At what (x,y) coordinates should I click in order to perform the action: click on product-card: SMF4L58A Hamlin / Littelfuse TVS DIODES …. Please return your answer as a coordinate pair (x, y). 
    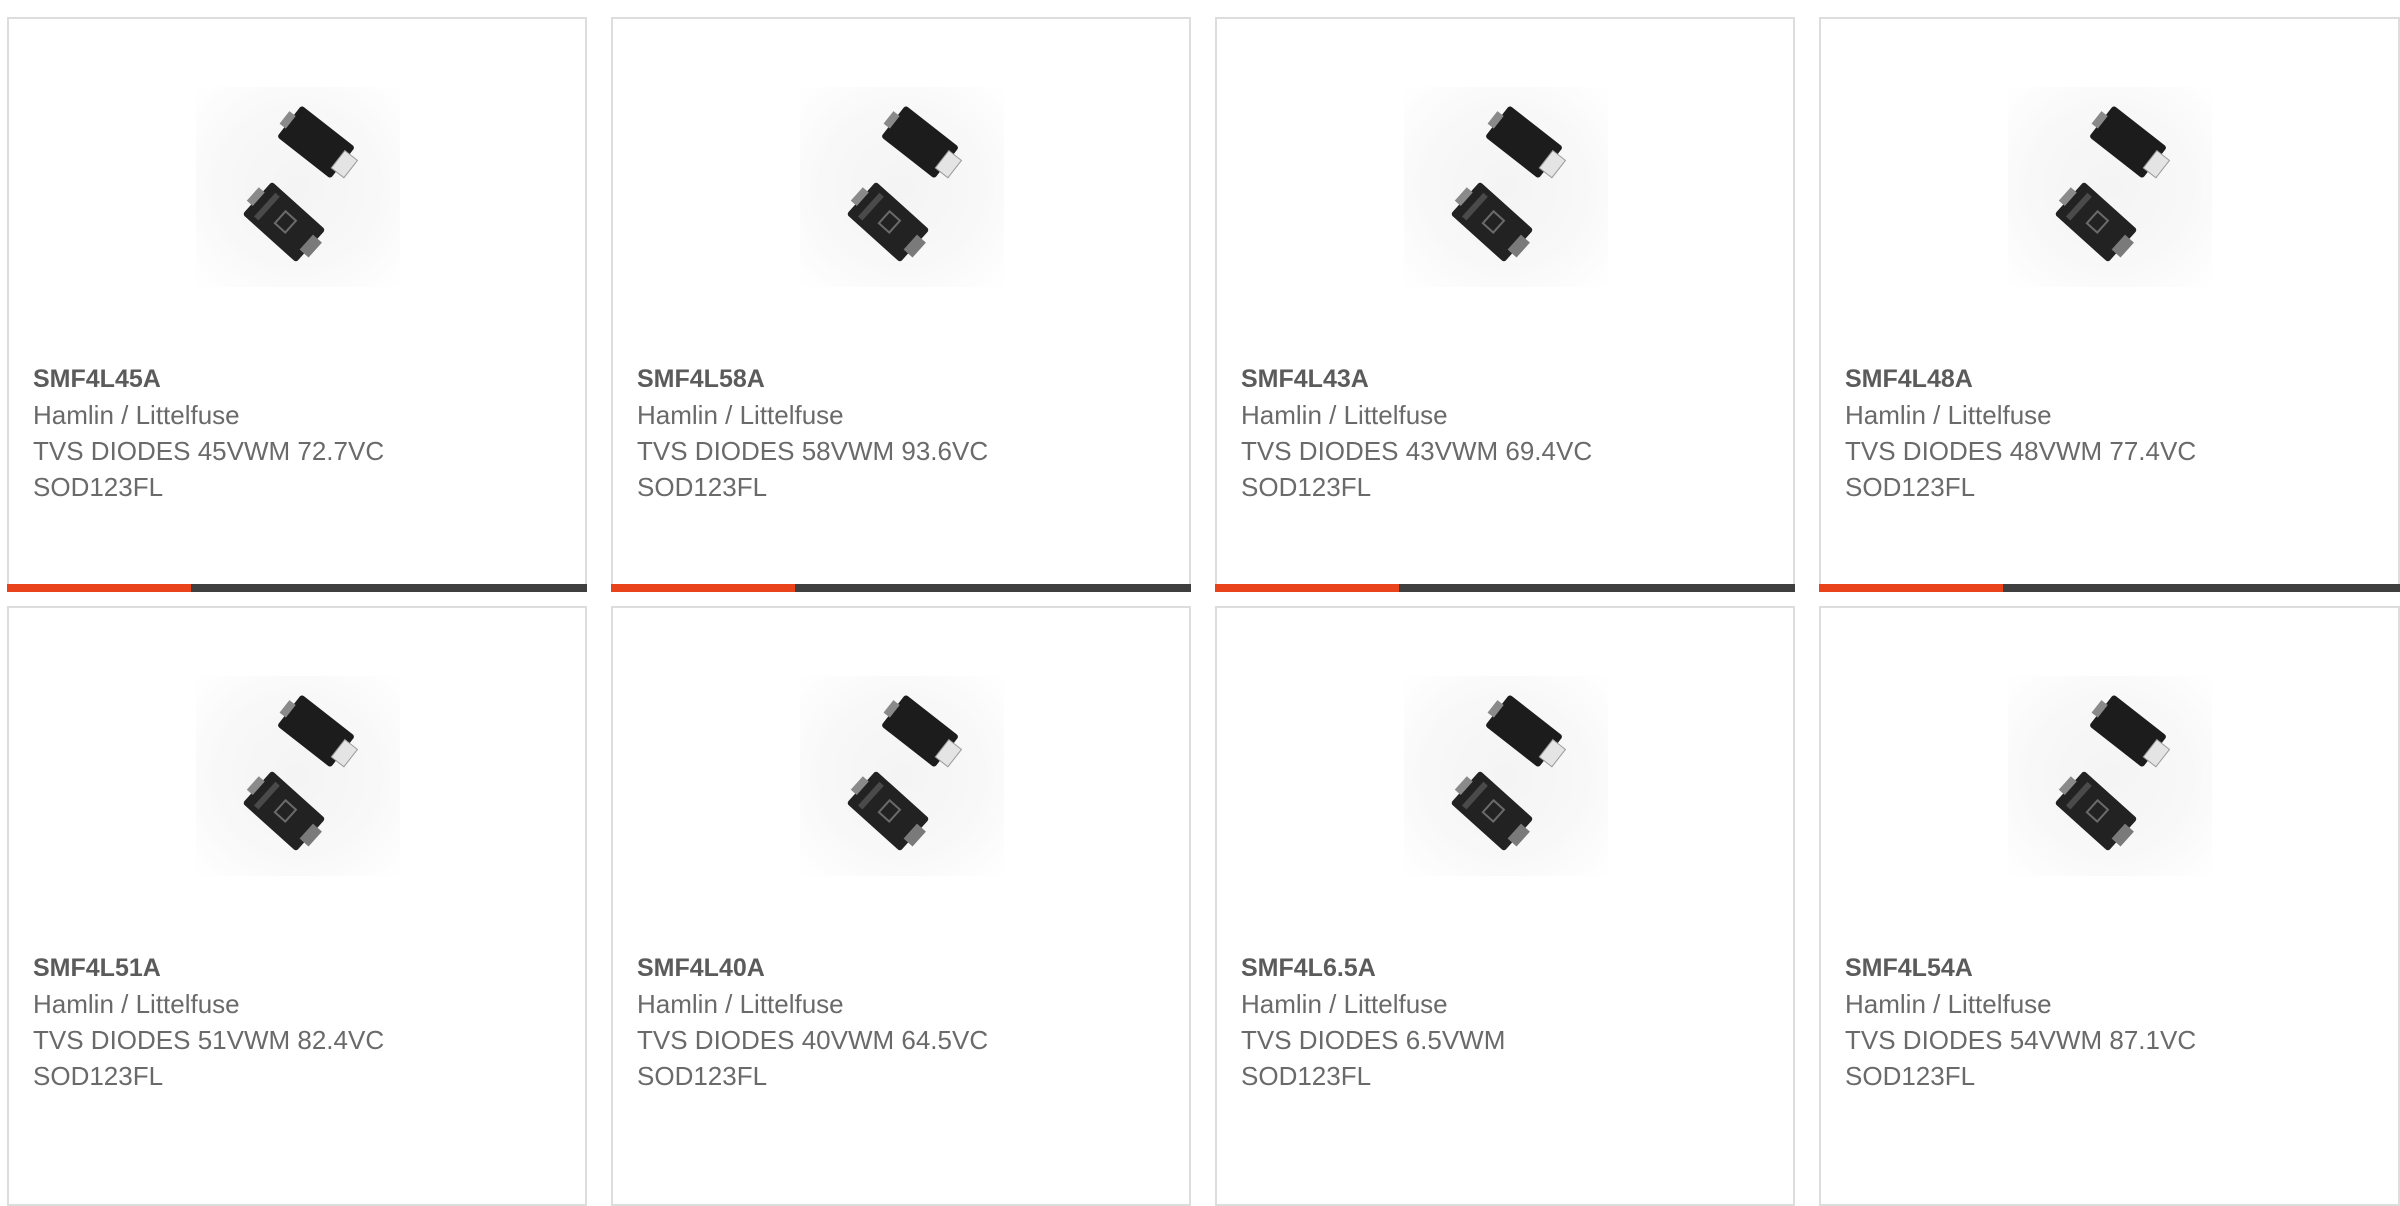
    Looking at the image, I should click on (901, 304).